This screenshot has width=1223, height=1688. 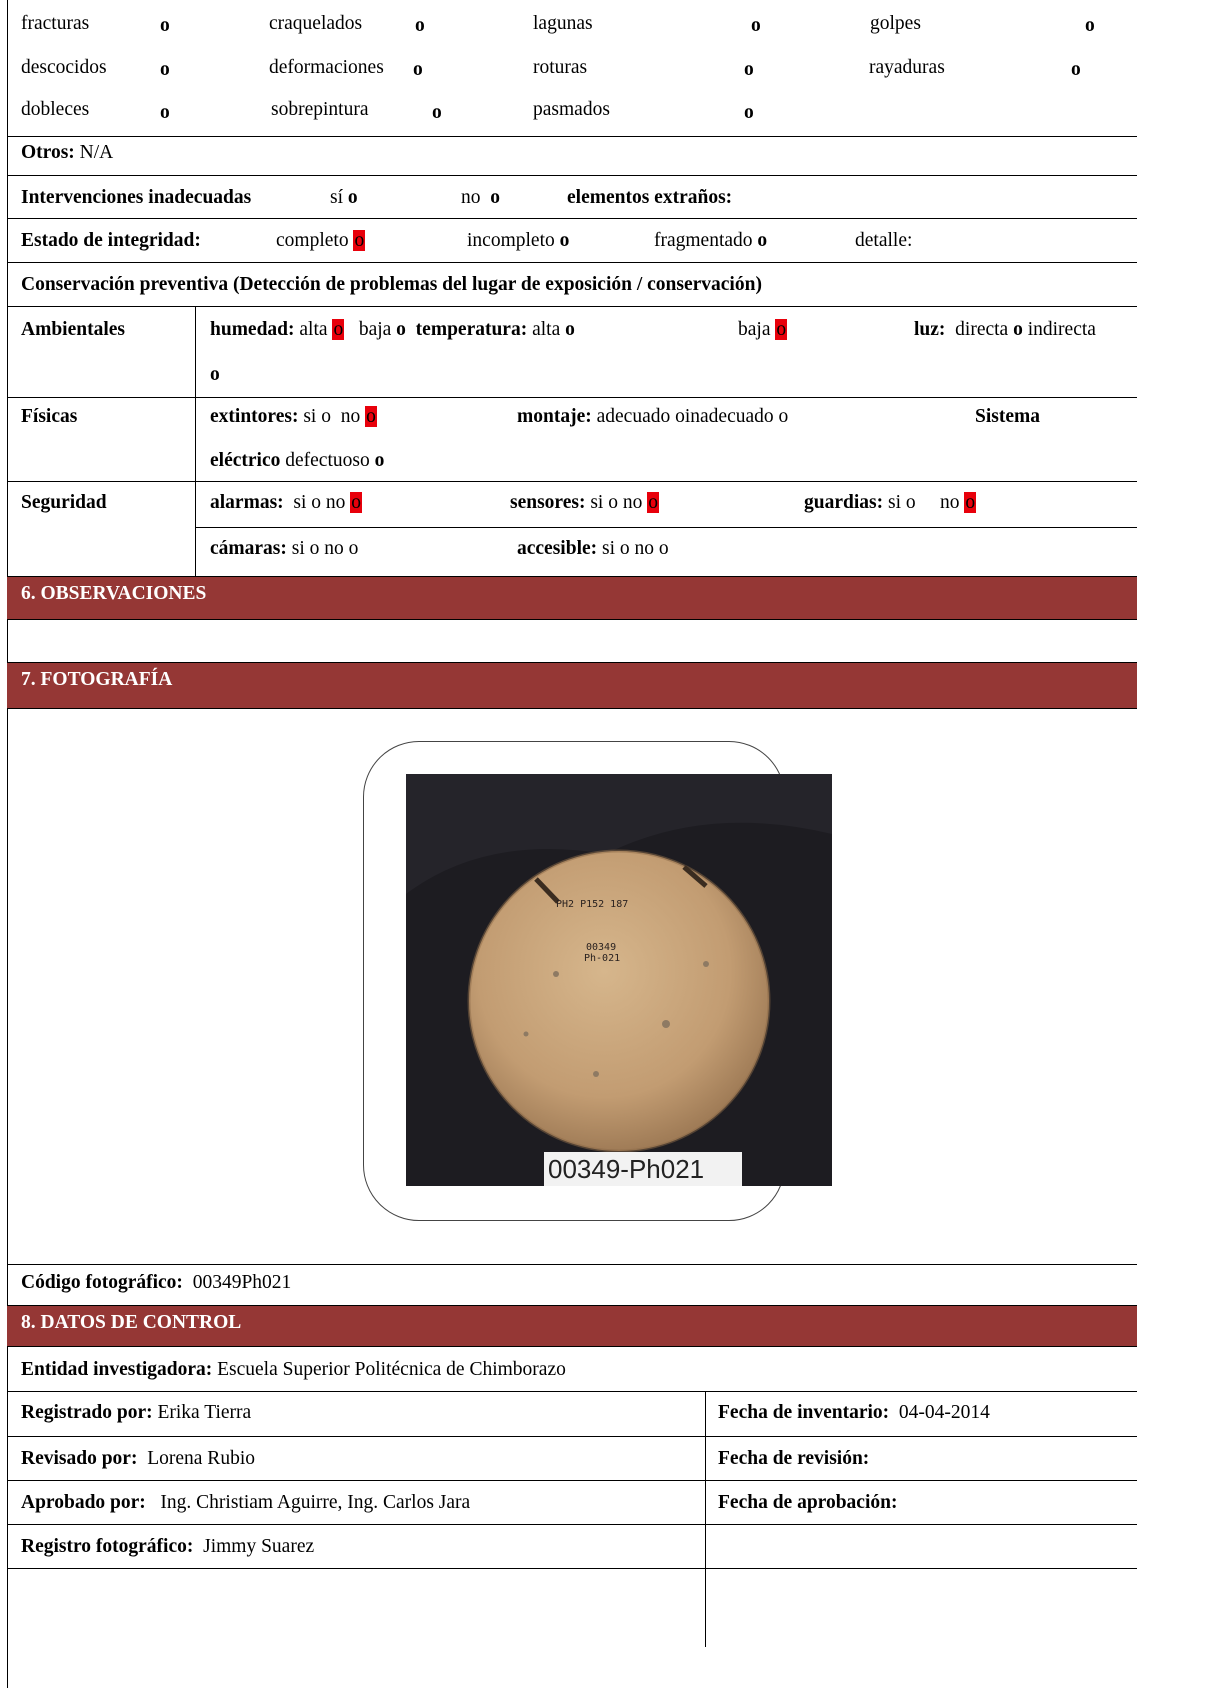 I want to click on catalog-ink: PH2 P152 187, so click(x=592, y=904).